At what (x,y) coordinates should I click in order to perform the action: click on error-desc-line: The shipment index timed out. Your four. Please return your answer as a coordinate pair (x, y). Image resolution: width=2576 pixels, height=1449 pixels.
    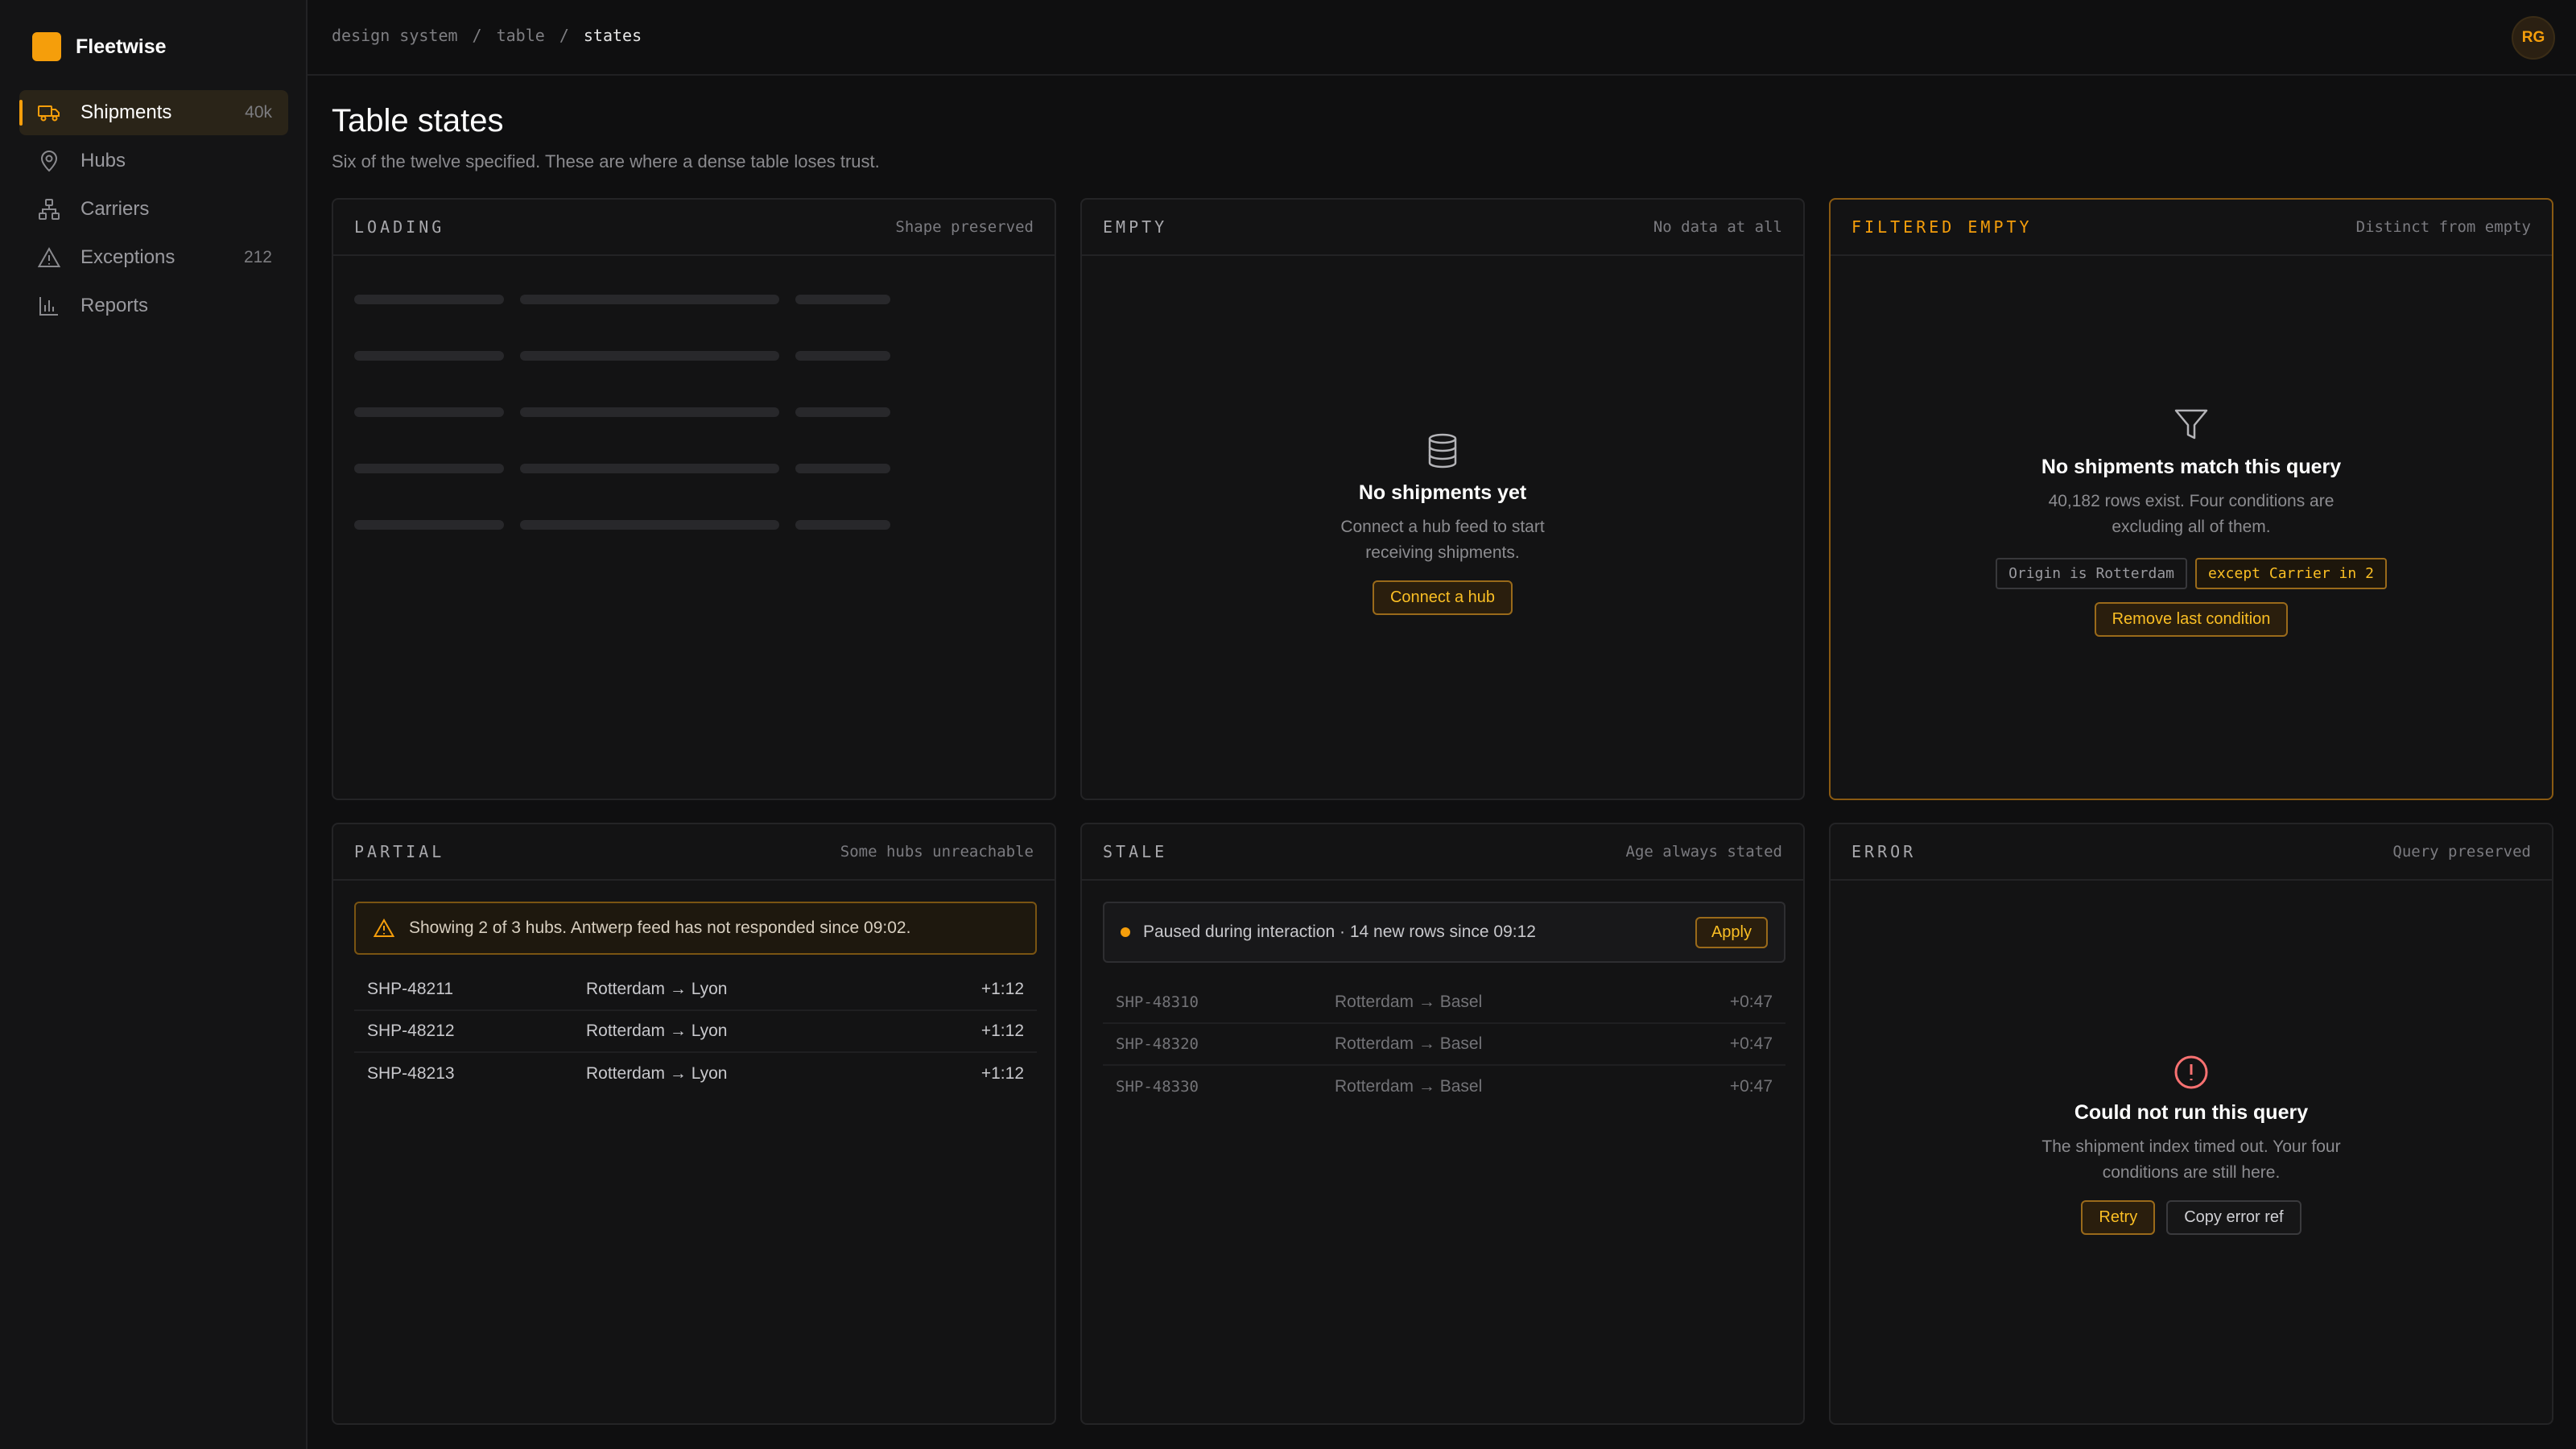
    Looking at the image, I should click on (2191, 1146).